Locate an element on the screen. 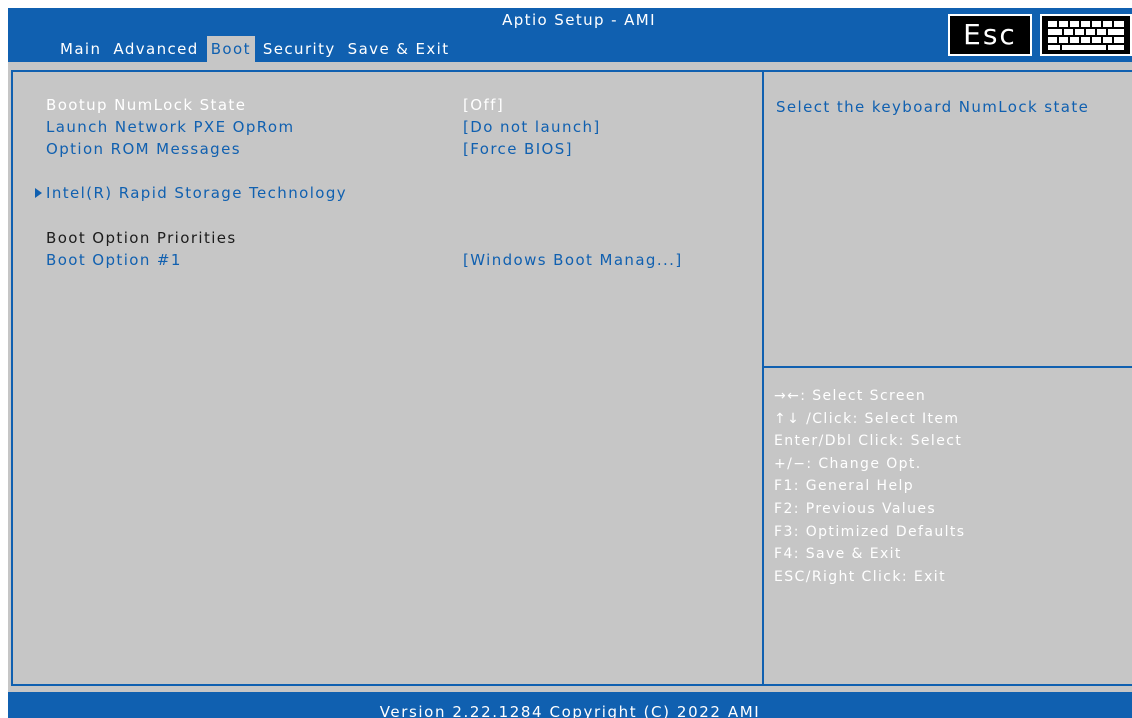 The image size is (1132, 718). esc-button: Esc is located at coordinates (990, 35).